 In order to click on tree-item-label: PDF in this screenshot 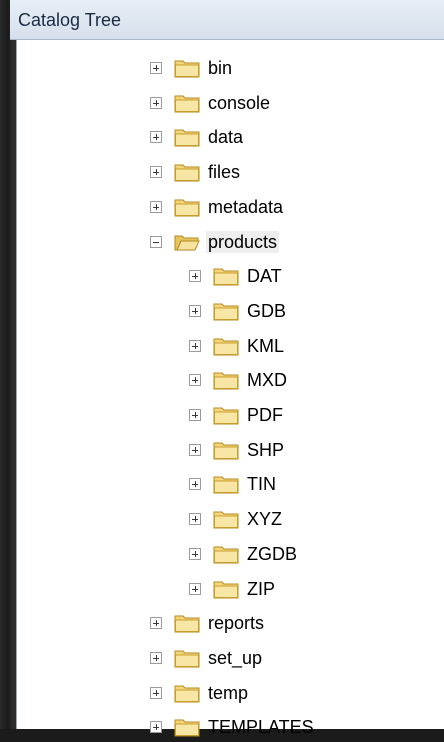, I will do `click(265, 415)`.